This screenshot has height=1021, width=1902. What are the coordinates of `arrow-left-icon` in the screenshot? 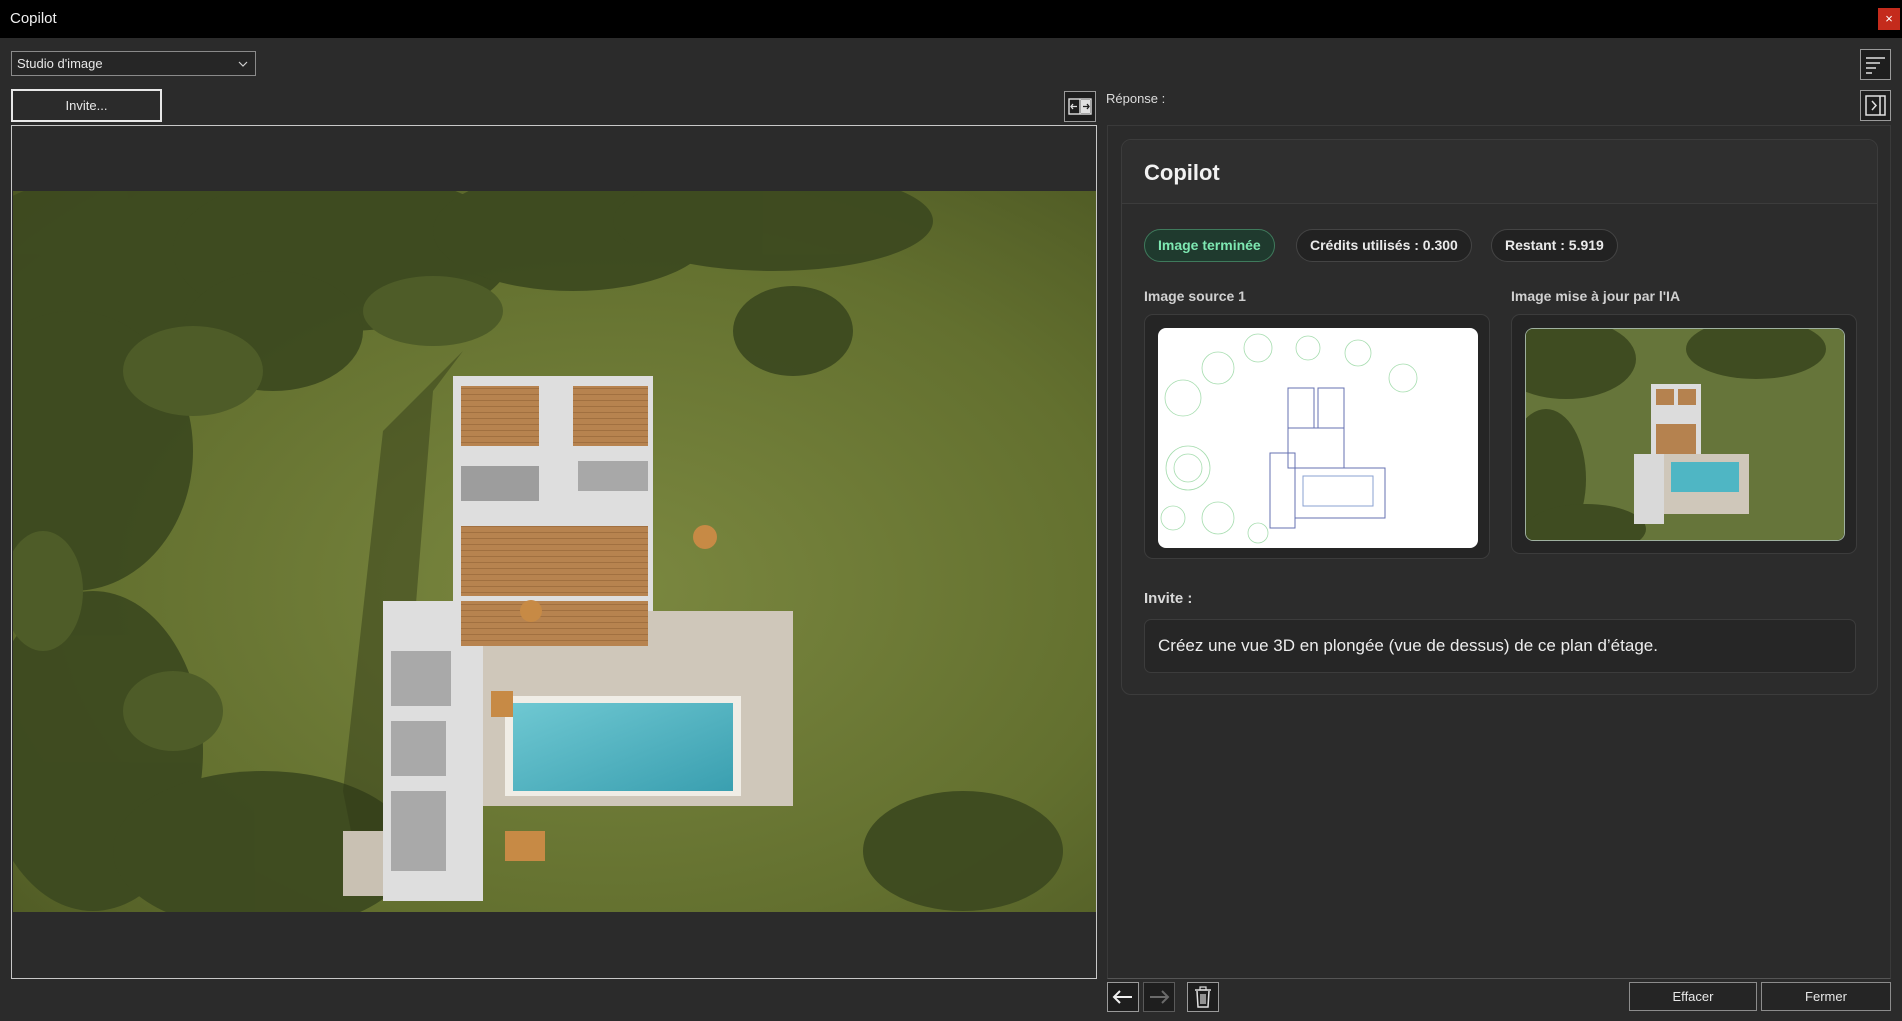 It's located at (1122, 997).